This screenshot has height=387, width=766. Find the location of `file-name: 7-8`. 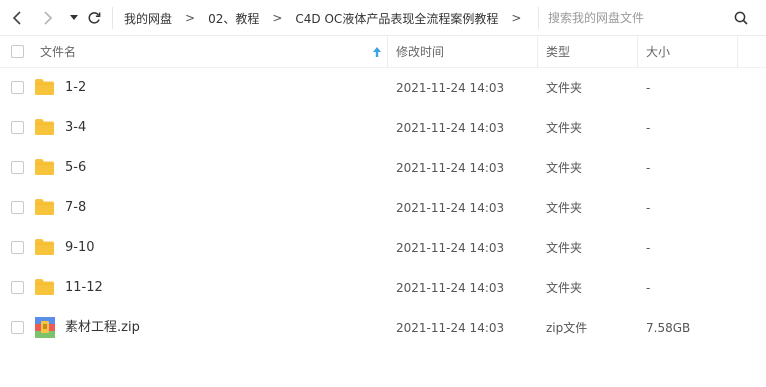

file-name: 7-8 is located at coordinates (75, 208).